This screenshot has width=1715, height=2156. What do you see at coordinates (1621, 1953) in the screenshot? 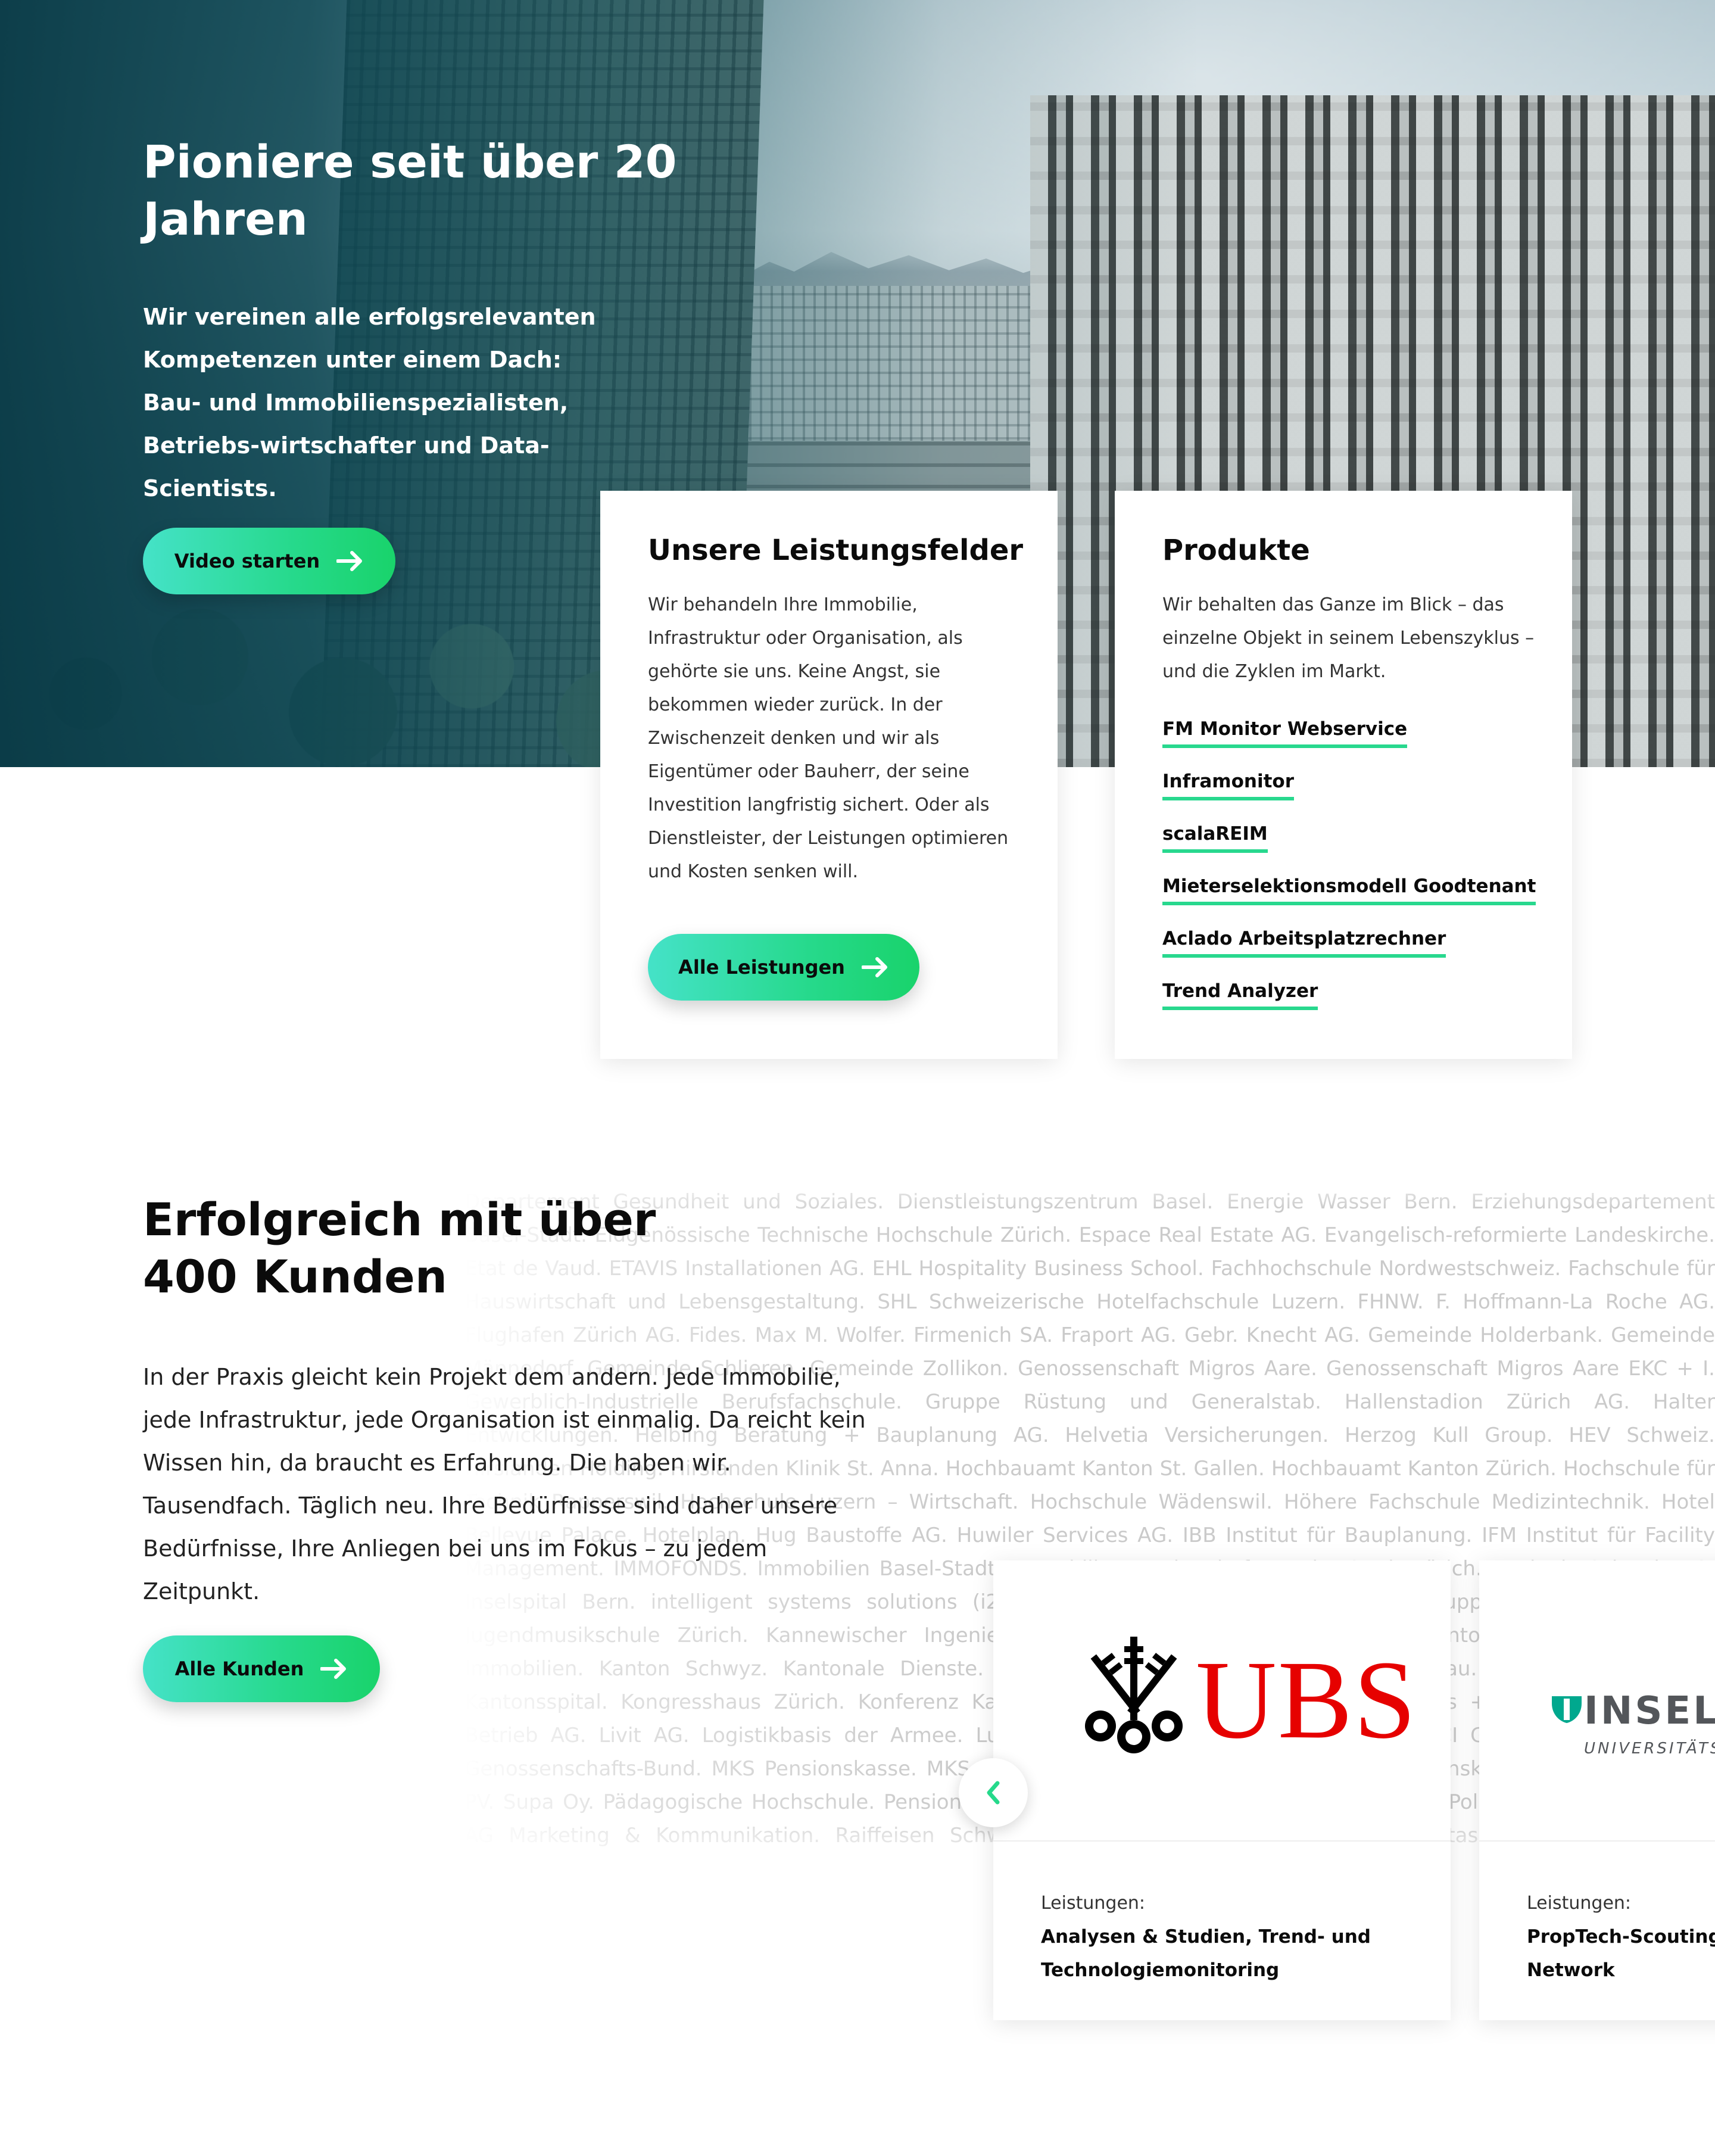
I see `client-services-value: PropTech-Scouting Innovation Network` at bounding box center [1621, 1953].